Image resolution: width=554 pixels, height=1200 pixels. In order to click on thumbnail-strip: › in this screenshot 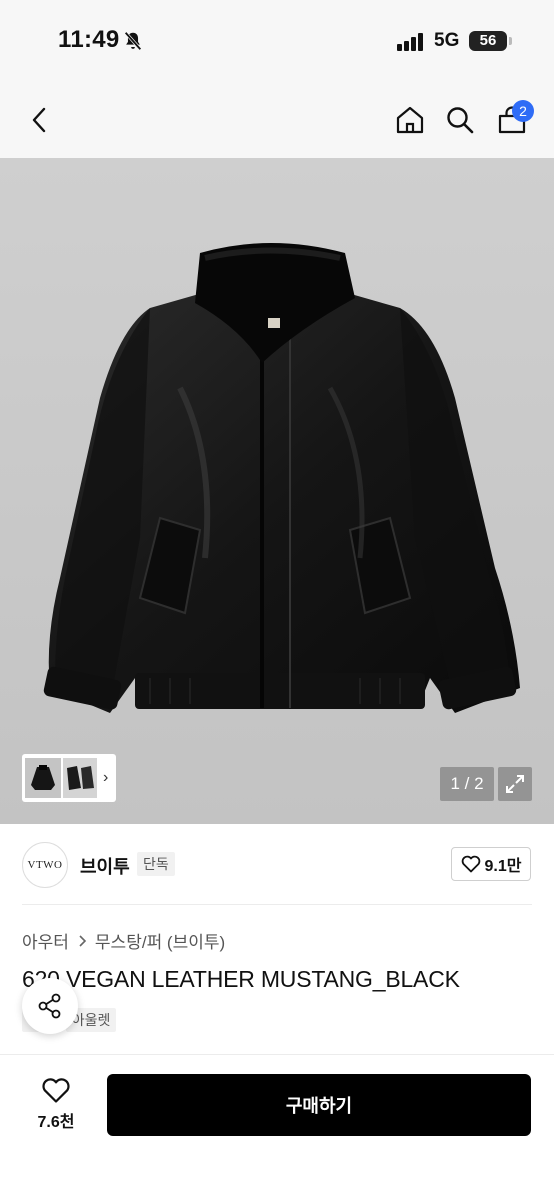, I will do `click(69, 778)`.